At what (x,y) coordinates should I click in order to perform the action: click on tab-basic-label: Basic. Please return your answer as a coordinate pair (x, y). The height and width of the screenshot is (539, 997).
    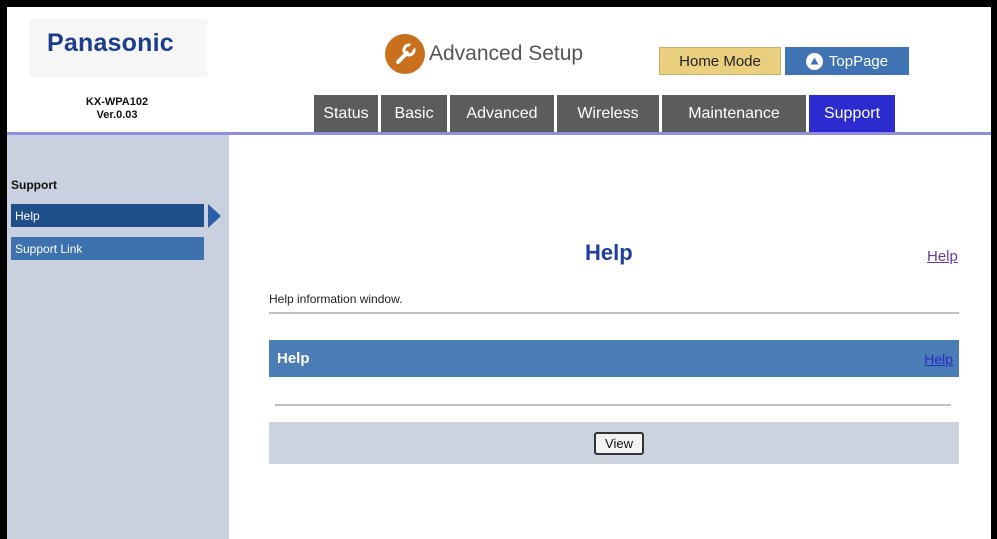
    Looking at the image, I should click on (414, 113).